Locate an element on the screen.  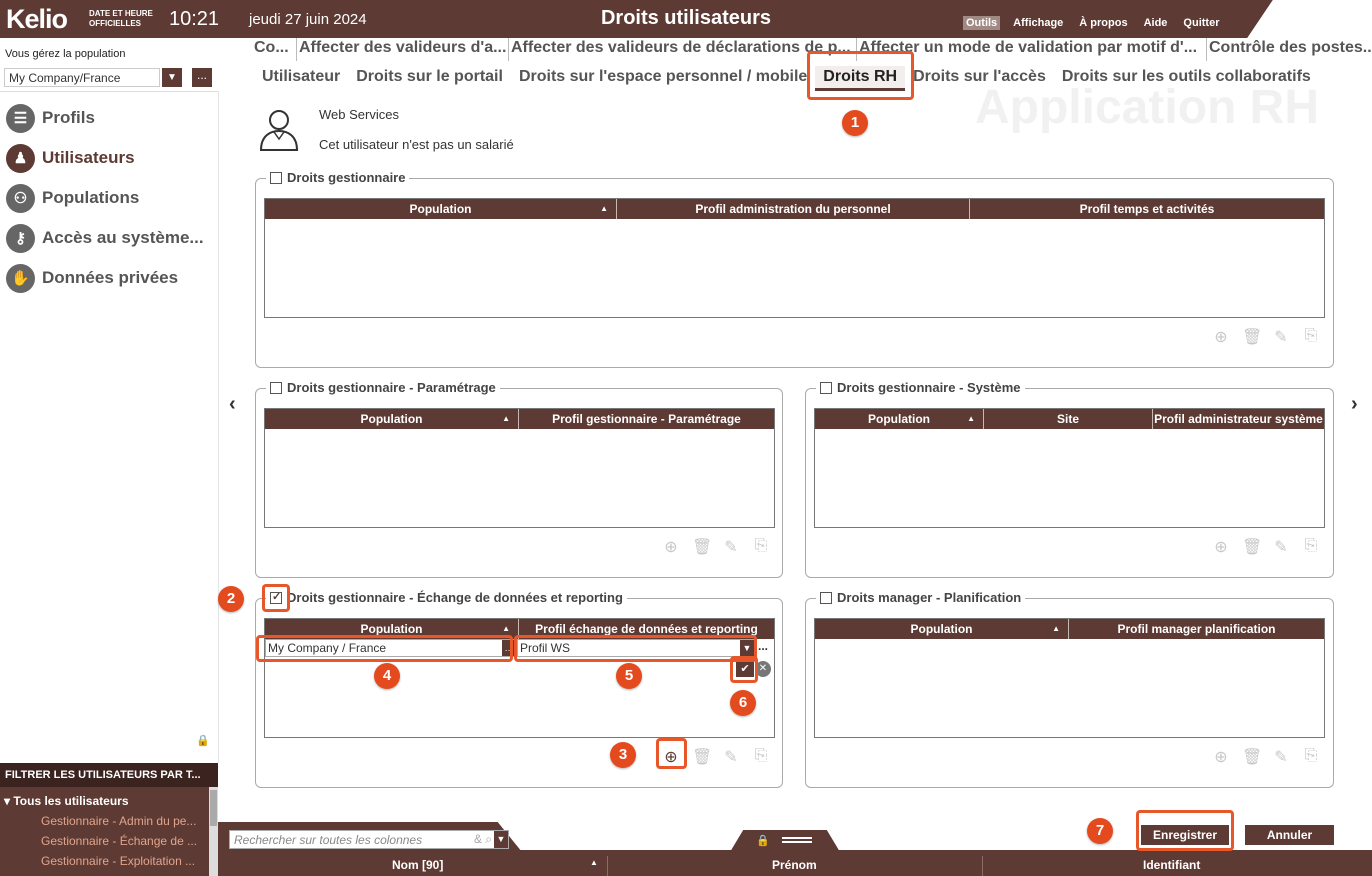
user-icon: ♟ is located at coordinates (20, 158).